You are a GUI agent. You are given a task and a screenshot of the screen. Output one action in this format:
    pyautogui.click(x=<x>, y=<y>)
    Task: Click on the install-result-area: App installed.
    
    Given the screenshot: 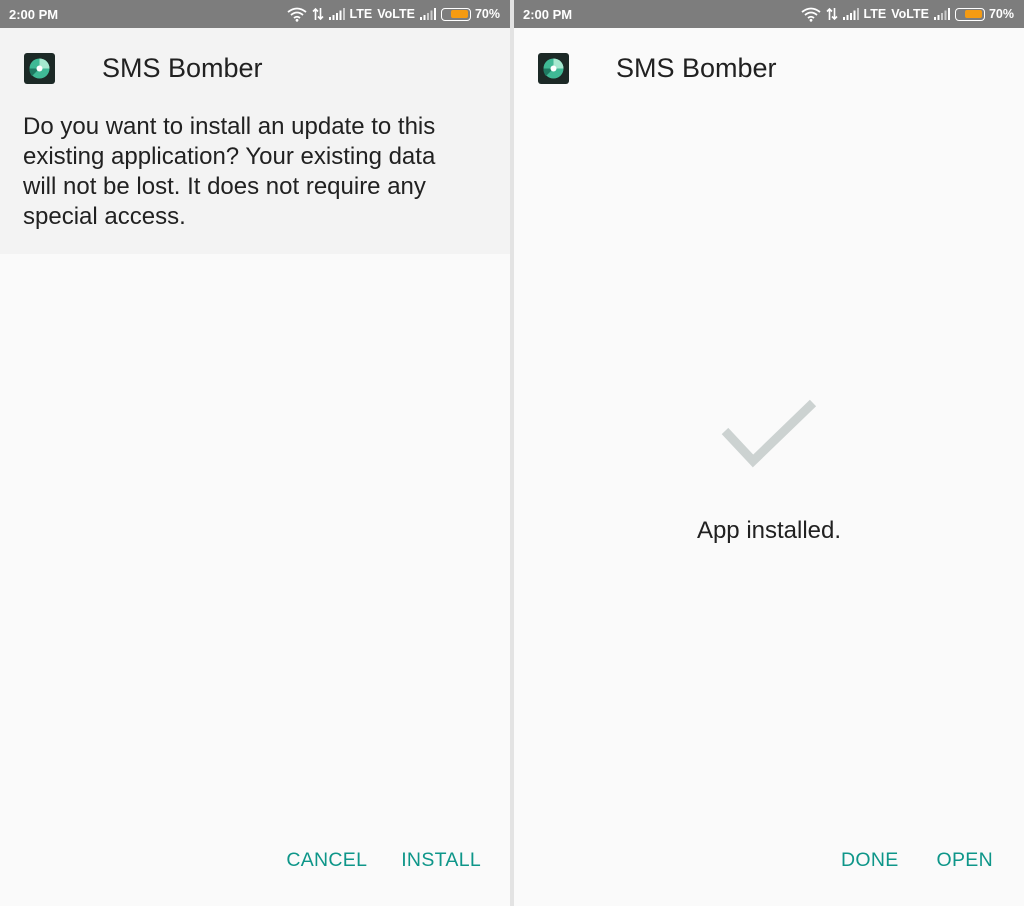 What is the action you would take?
    pyautogui.click(x=769, y=470)
    